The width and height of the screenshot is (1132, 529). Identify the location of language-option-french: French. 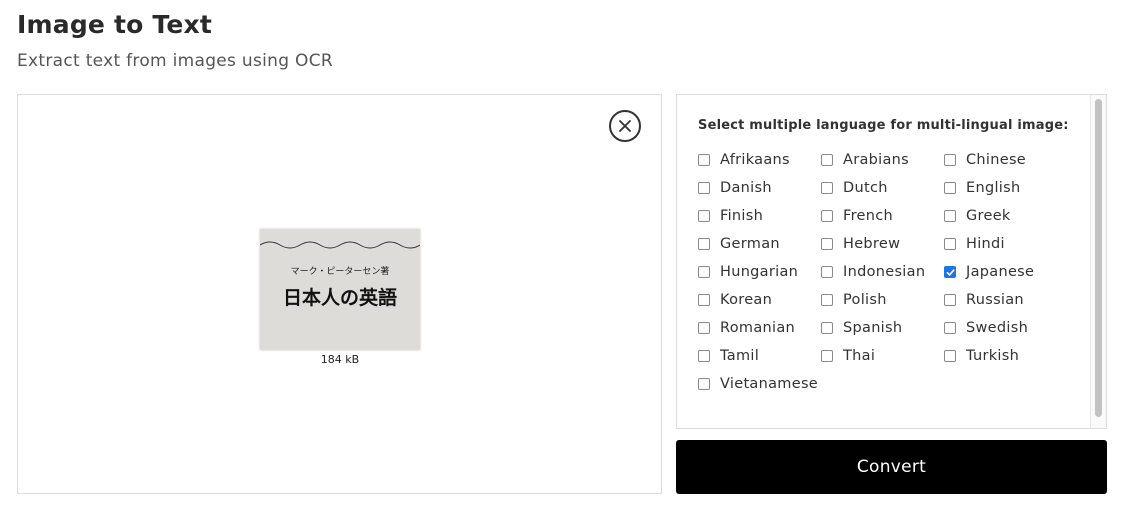
(882, 216).